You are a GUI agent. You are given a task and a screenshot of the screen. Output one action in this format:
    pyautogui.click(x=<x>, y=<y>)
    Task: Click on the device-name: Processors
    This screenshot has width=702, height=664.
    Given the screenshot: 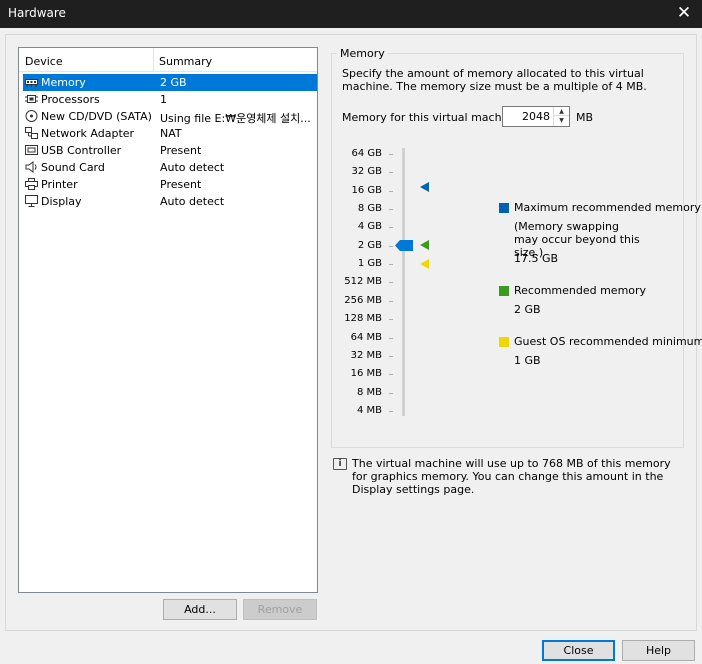 What is the action you would take?
    pyautogui.click(x=70, y=99)
    